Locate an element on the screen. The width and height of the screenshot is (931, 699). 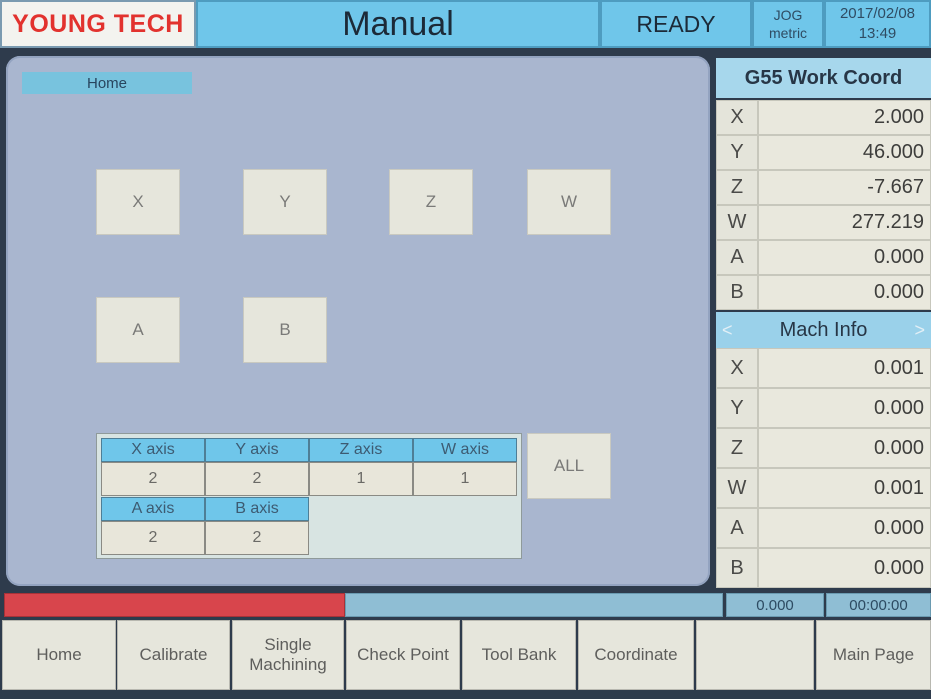
calibrate-key: Calibrate is located at coordinates (173, 655).